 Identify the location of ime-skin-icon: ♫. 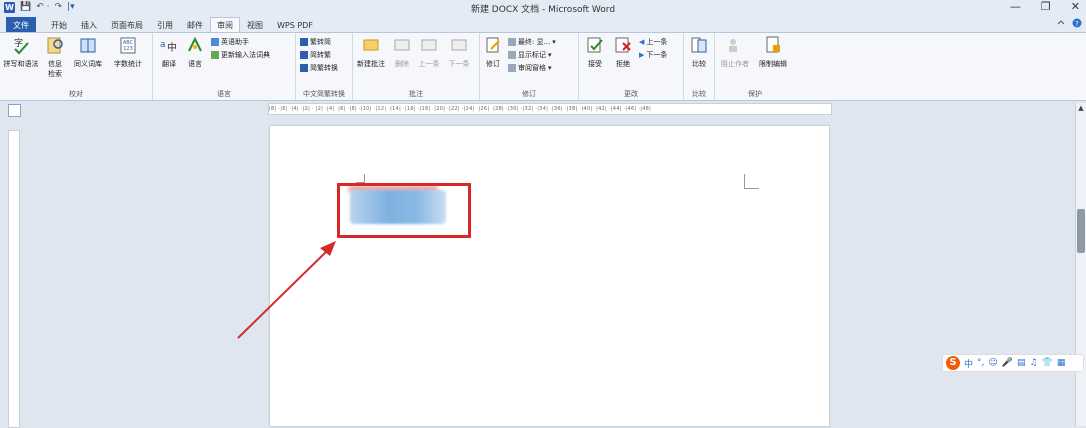
(1034, 363).